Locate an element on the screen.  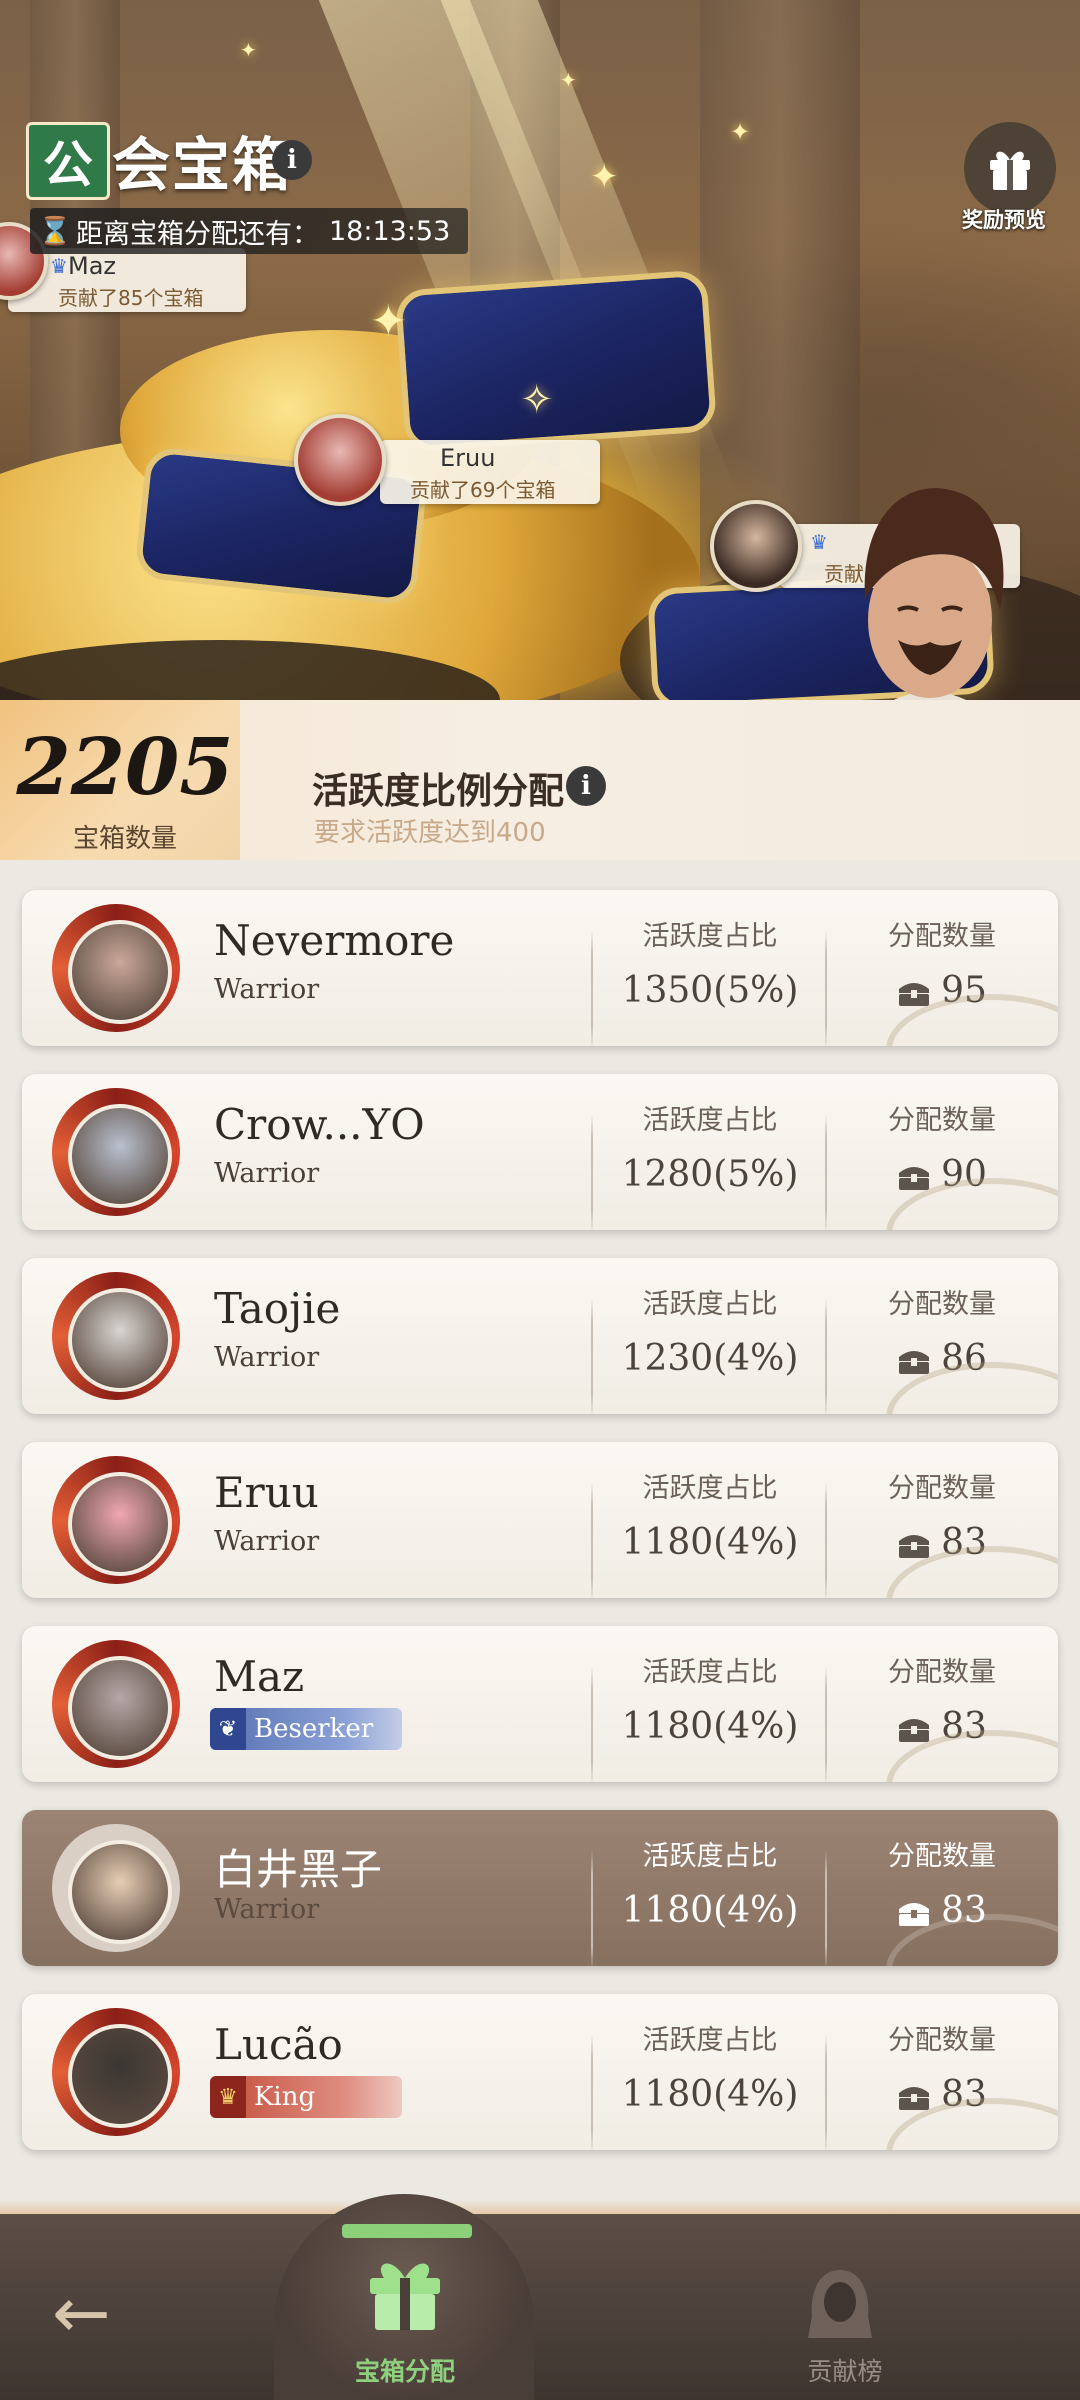
role-badge-beserker: ❦ Beserker is located at coordinates (306, 1729).